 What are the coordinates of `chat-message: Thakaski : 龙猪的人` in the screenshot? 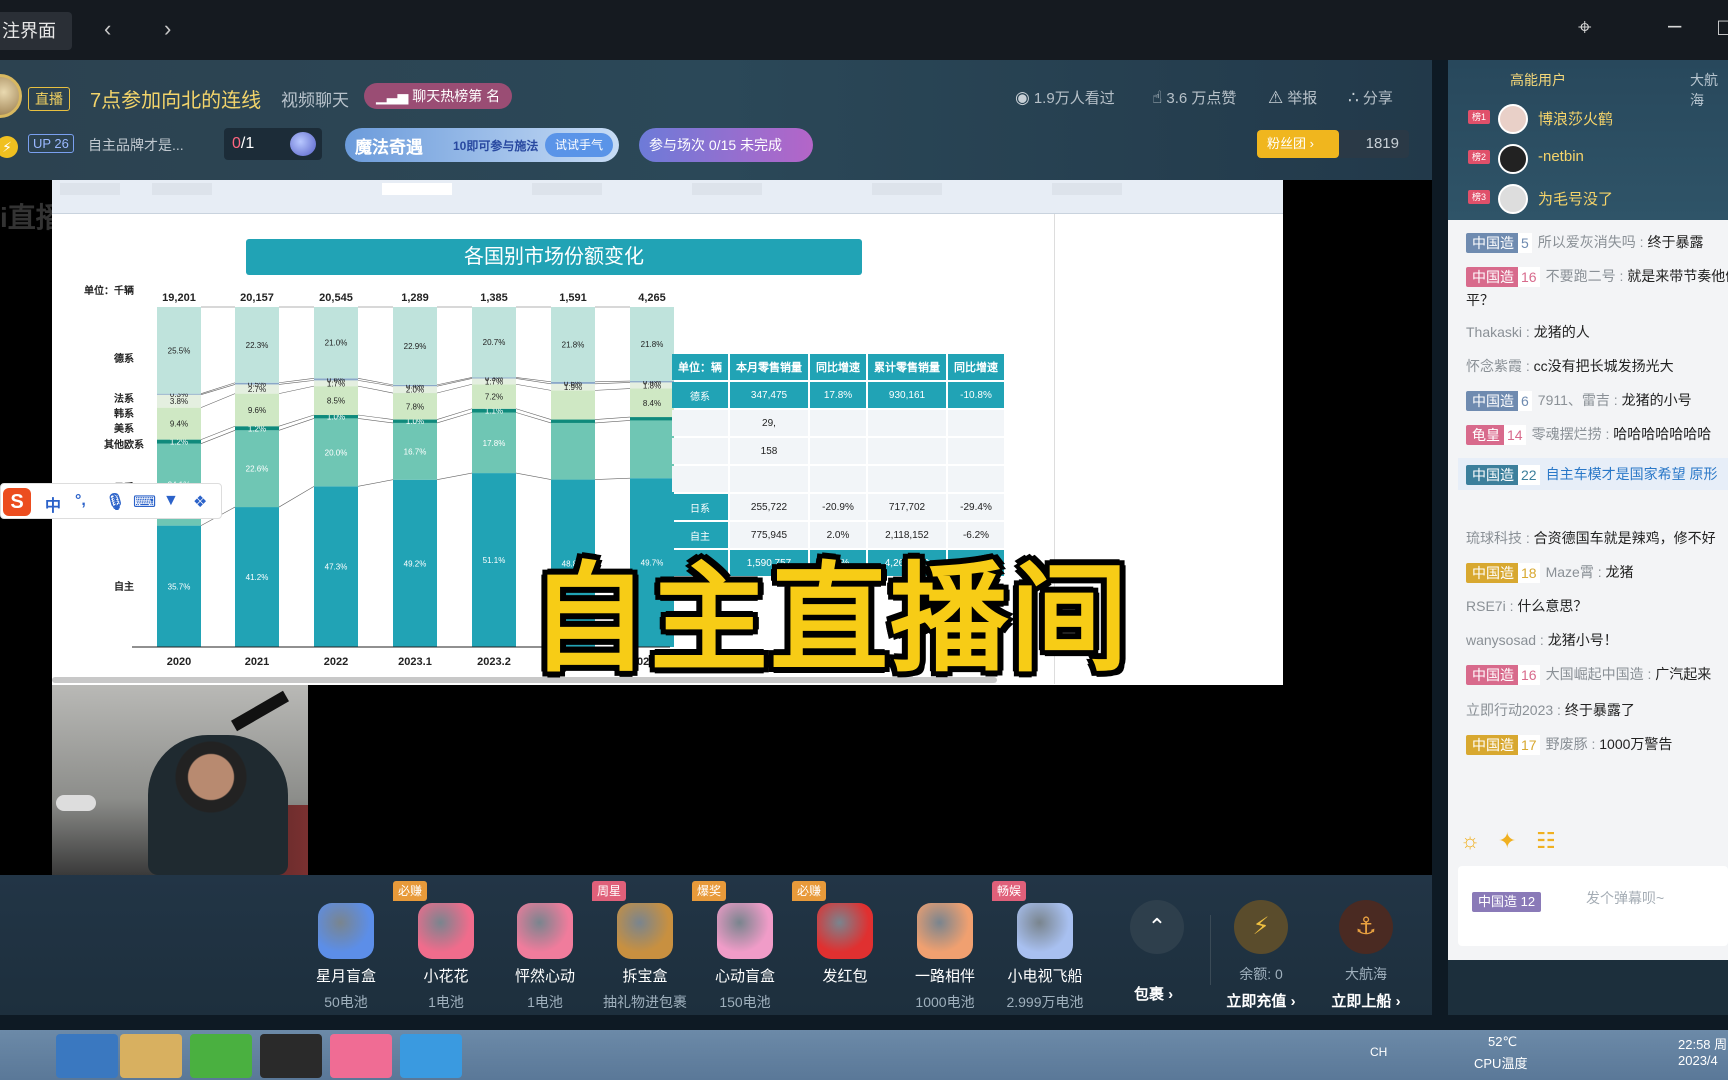 It's located at (1597, 332).